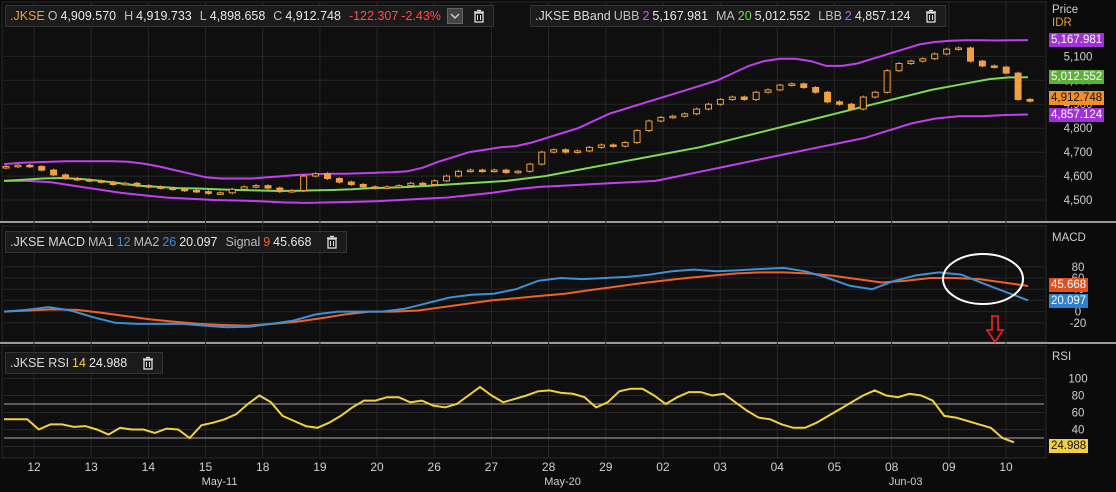 The height and width of the screenshot is (492, 1116). Describe the element at coordinates (203, 16) in the screenshot. I see `low-label: L` at that location.